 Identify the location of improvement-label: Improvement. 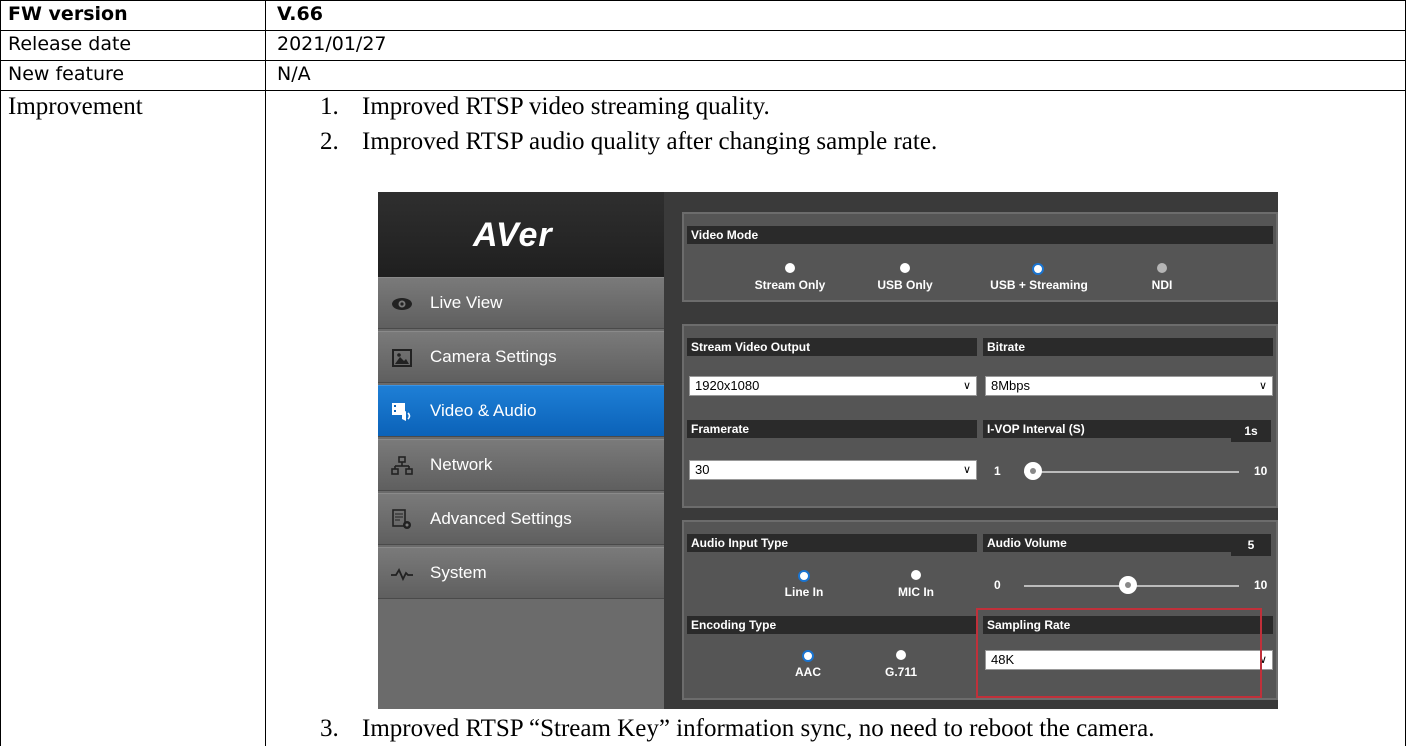
(75, 106).